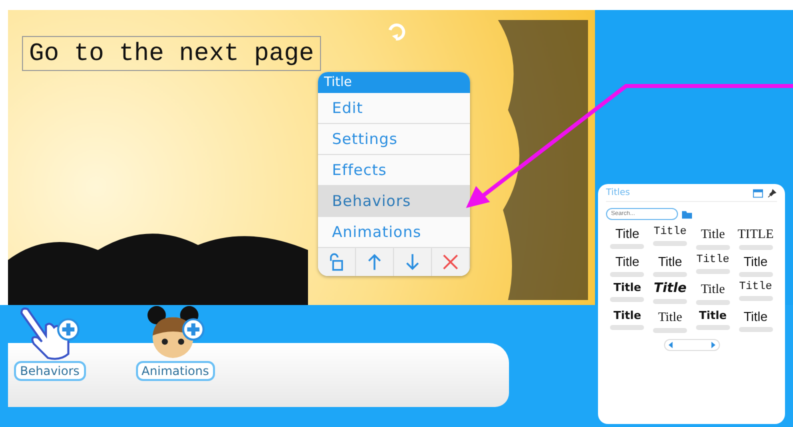  I want to click on pin-icon, so click(772, 193).